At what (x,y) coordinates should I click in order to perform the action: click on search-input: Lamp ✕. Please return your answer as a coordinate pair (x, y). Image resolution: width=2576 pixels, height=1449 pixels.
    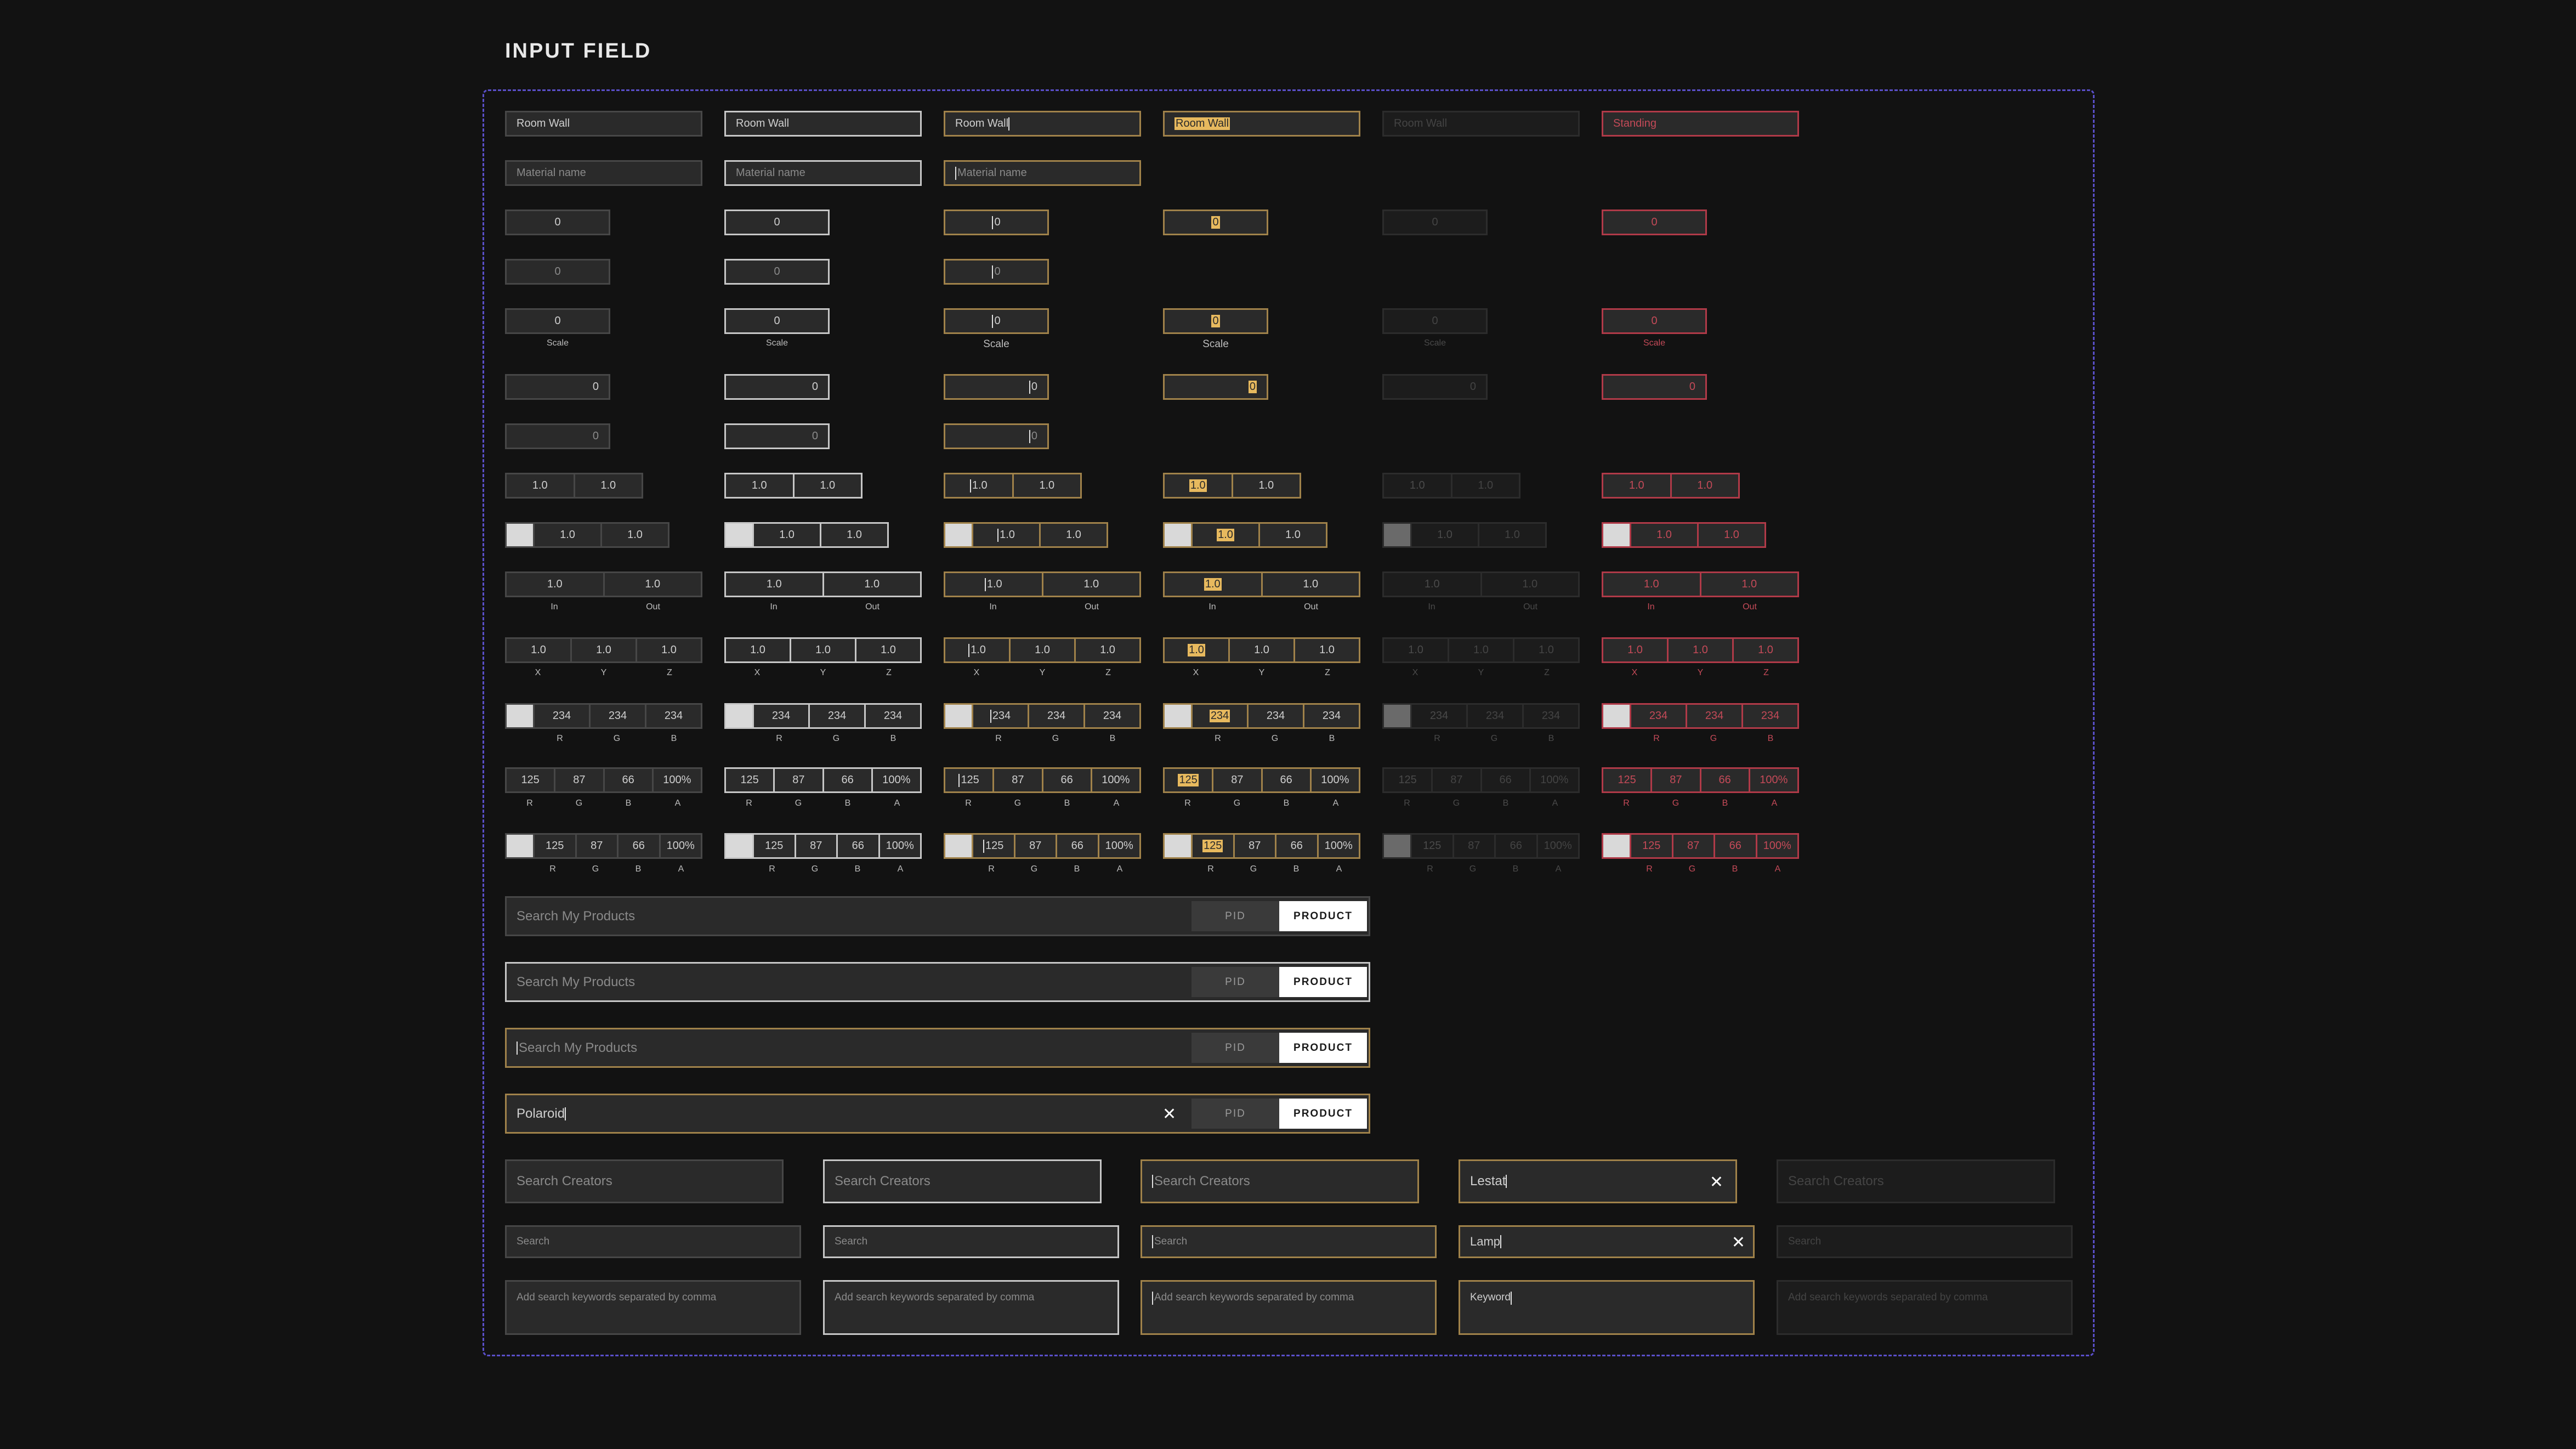
    Looking at the image, I should click on (1607, 1241).